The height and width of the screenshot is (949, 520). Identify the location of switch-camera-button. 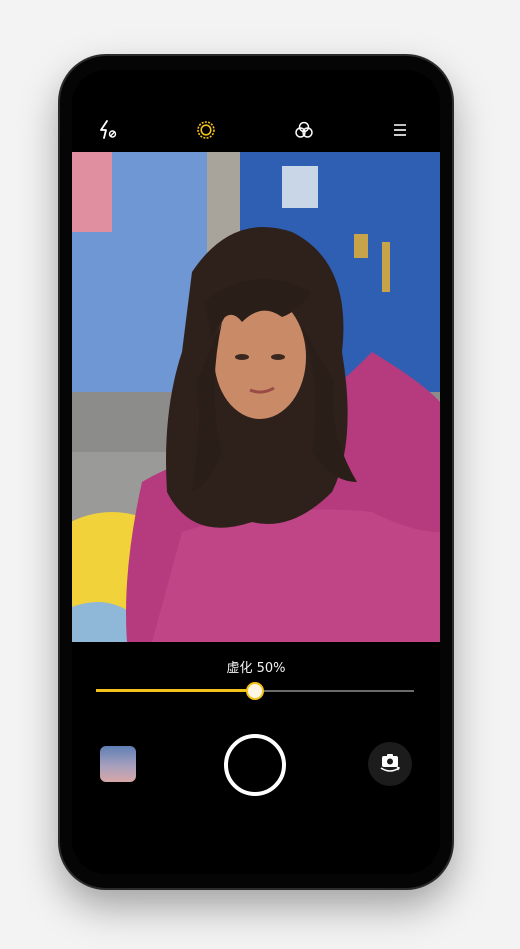
(390, 764).